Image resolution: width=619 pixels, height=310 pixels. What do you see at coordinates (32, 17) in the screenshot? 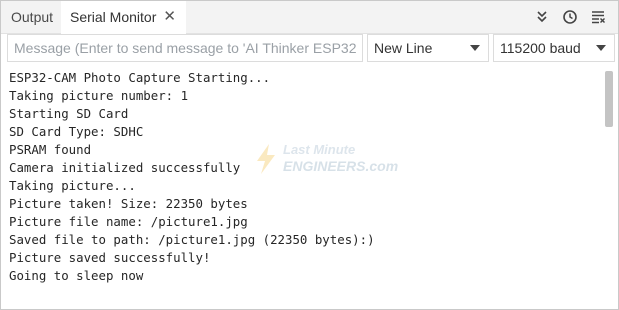
I see `tab-output: Output` at bounding box center [32, 17].